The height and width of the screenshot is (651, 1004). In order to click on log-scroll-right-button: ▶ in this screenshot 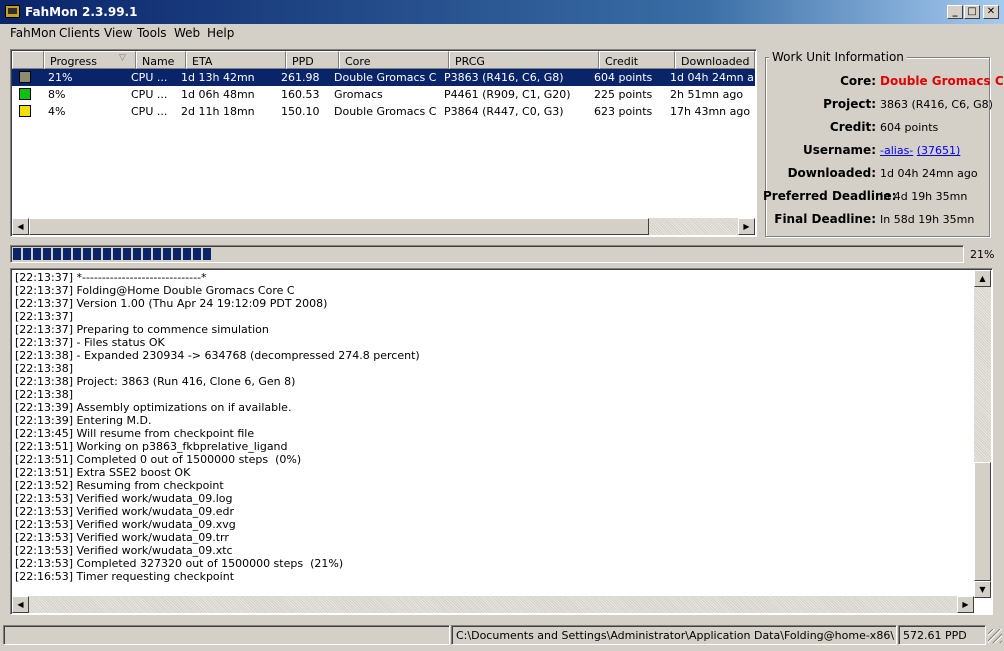, I will do `click(965, 604)`.